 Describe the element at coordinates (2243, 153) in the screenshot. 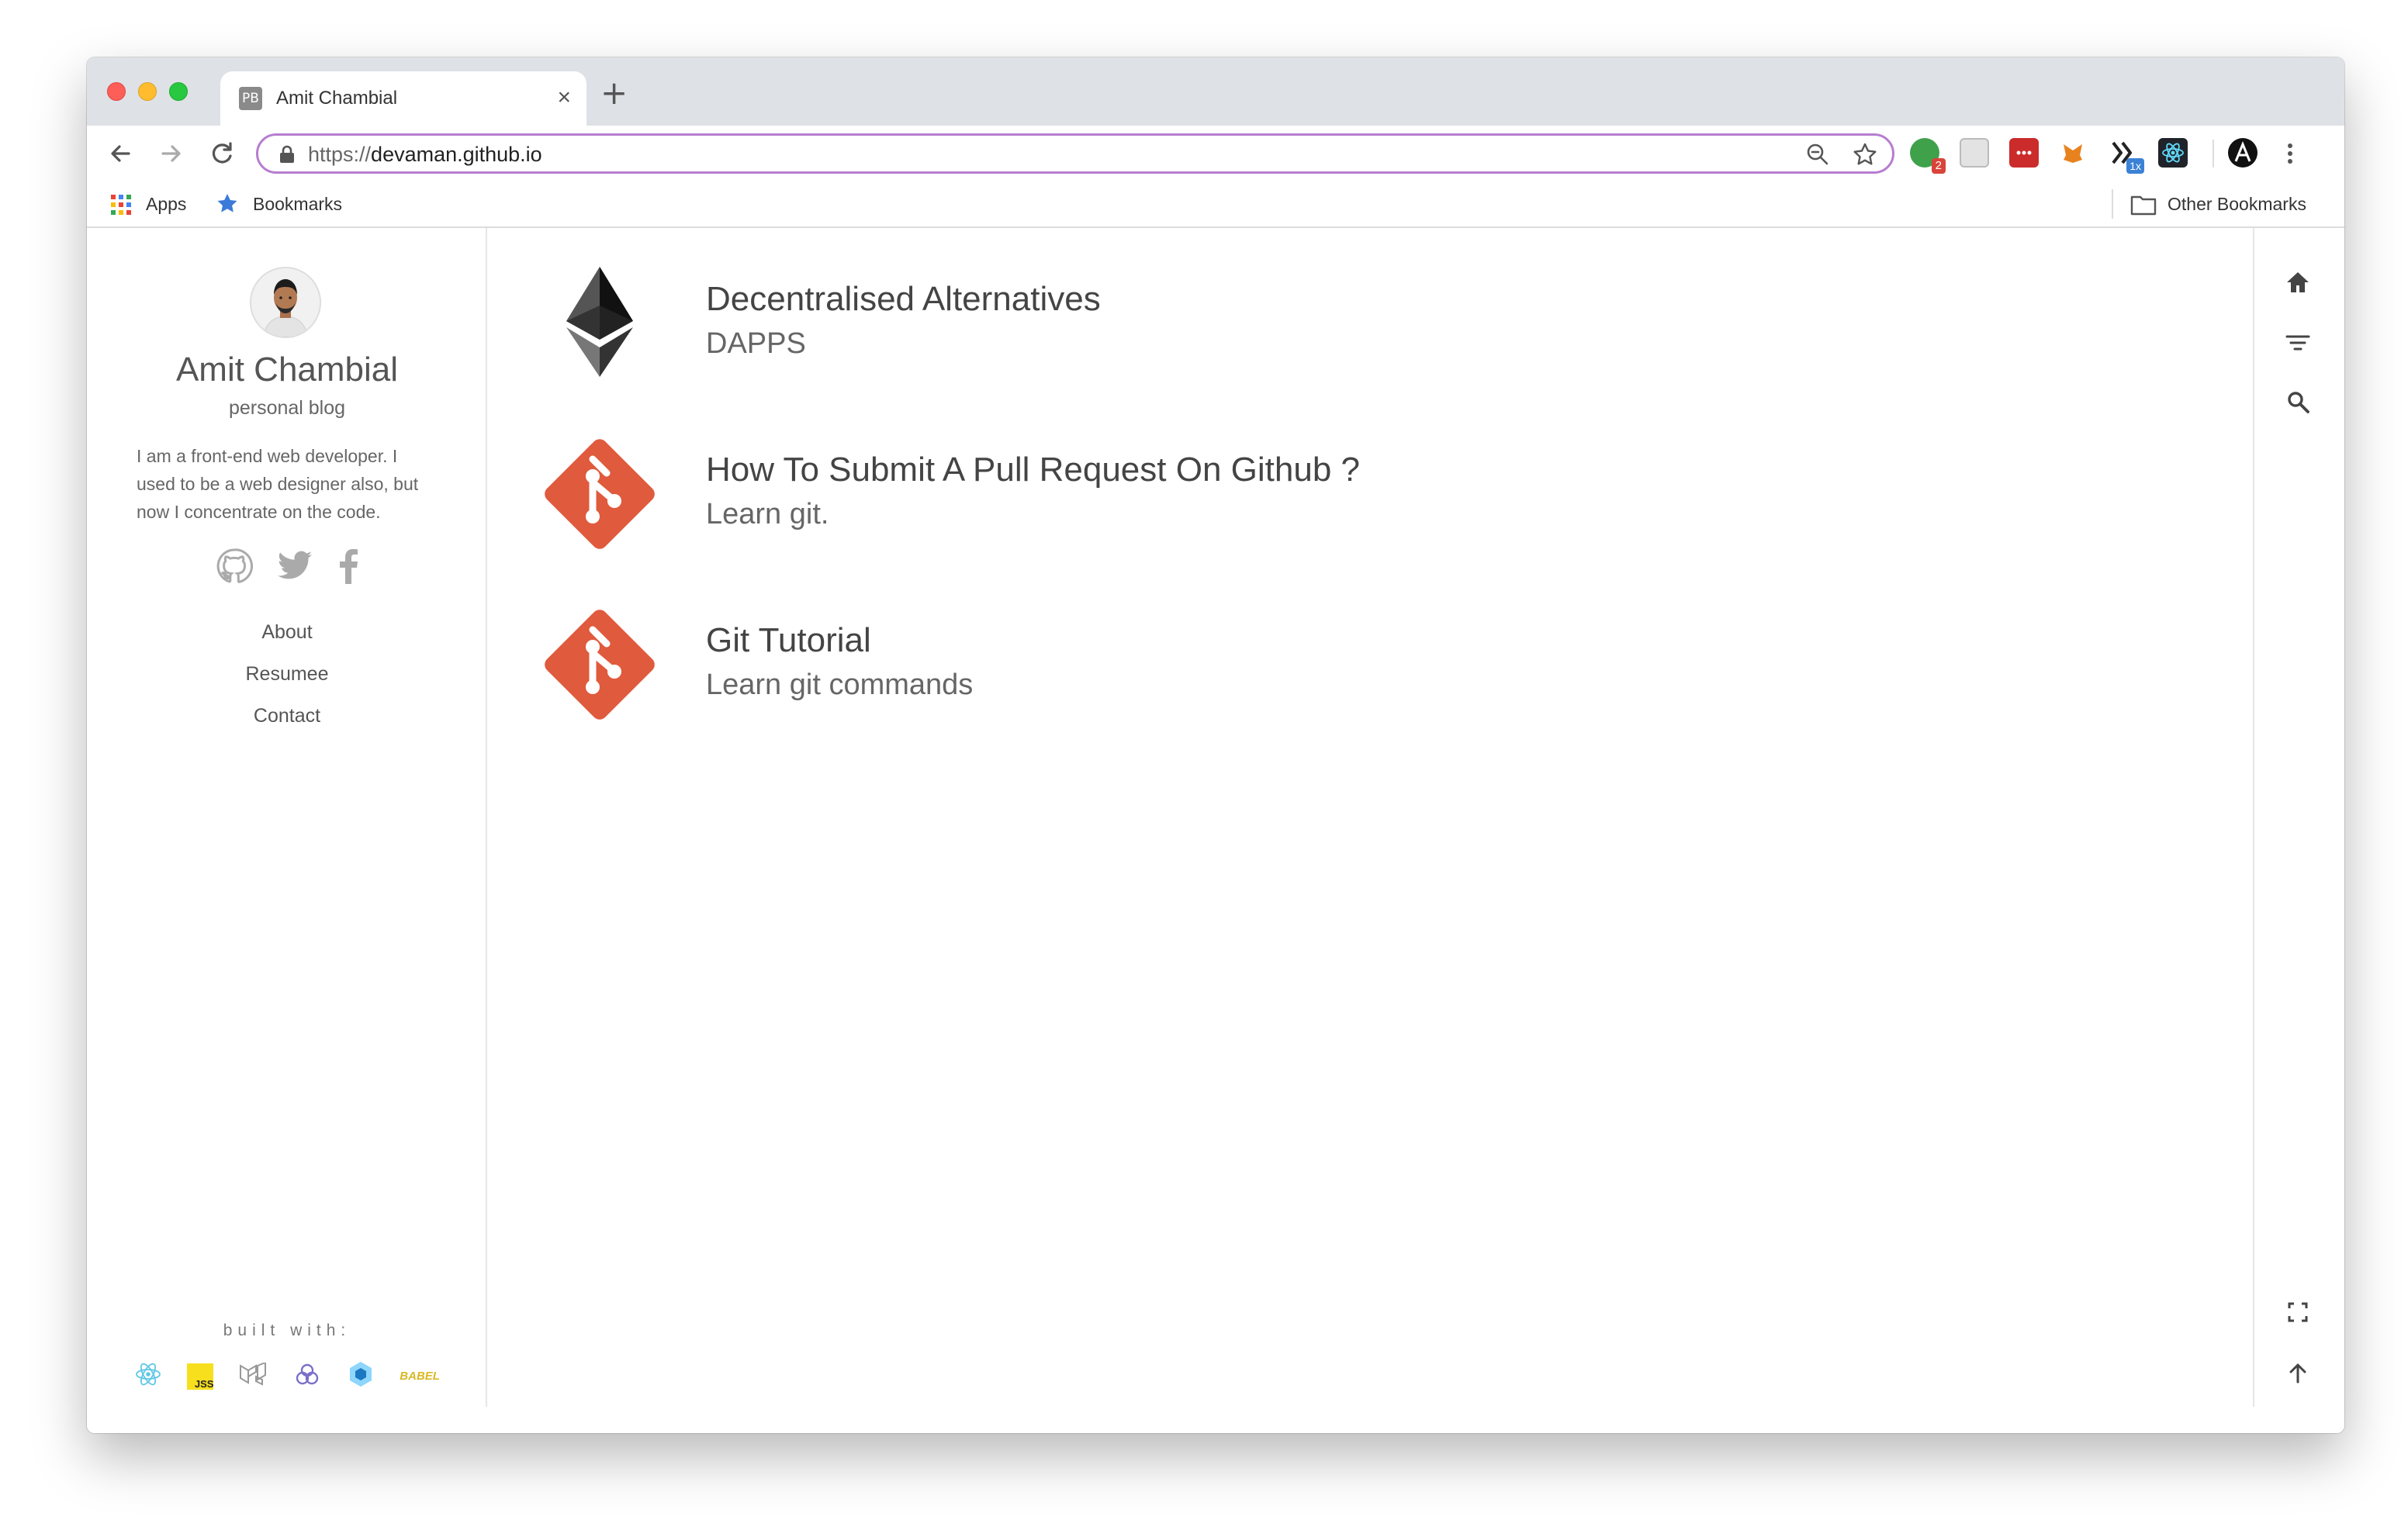

I see `profile-avatar` at that location.